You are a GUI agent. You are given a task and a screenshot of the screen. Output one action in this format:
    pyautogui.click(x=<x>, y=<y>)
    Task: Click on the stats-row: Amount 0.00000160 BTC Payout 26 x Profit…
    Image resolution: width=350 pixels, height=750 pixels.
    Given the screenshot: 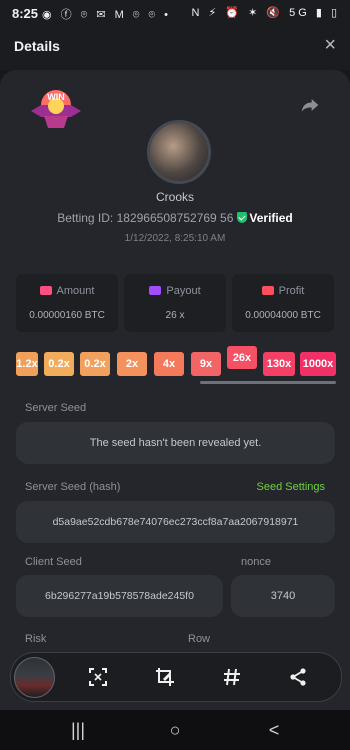 What is the action you would take?
    pyautogui.click(x=176, y=304)
    